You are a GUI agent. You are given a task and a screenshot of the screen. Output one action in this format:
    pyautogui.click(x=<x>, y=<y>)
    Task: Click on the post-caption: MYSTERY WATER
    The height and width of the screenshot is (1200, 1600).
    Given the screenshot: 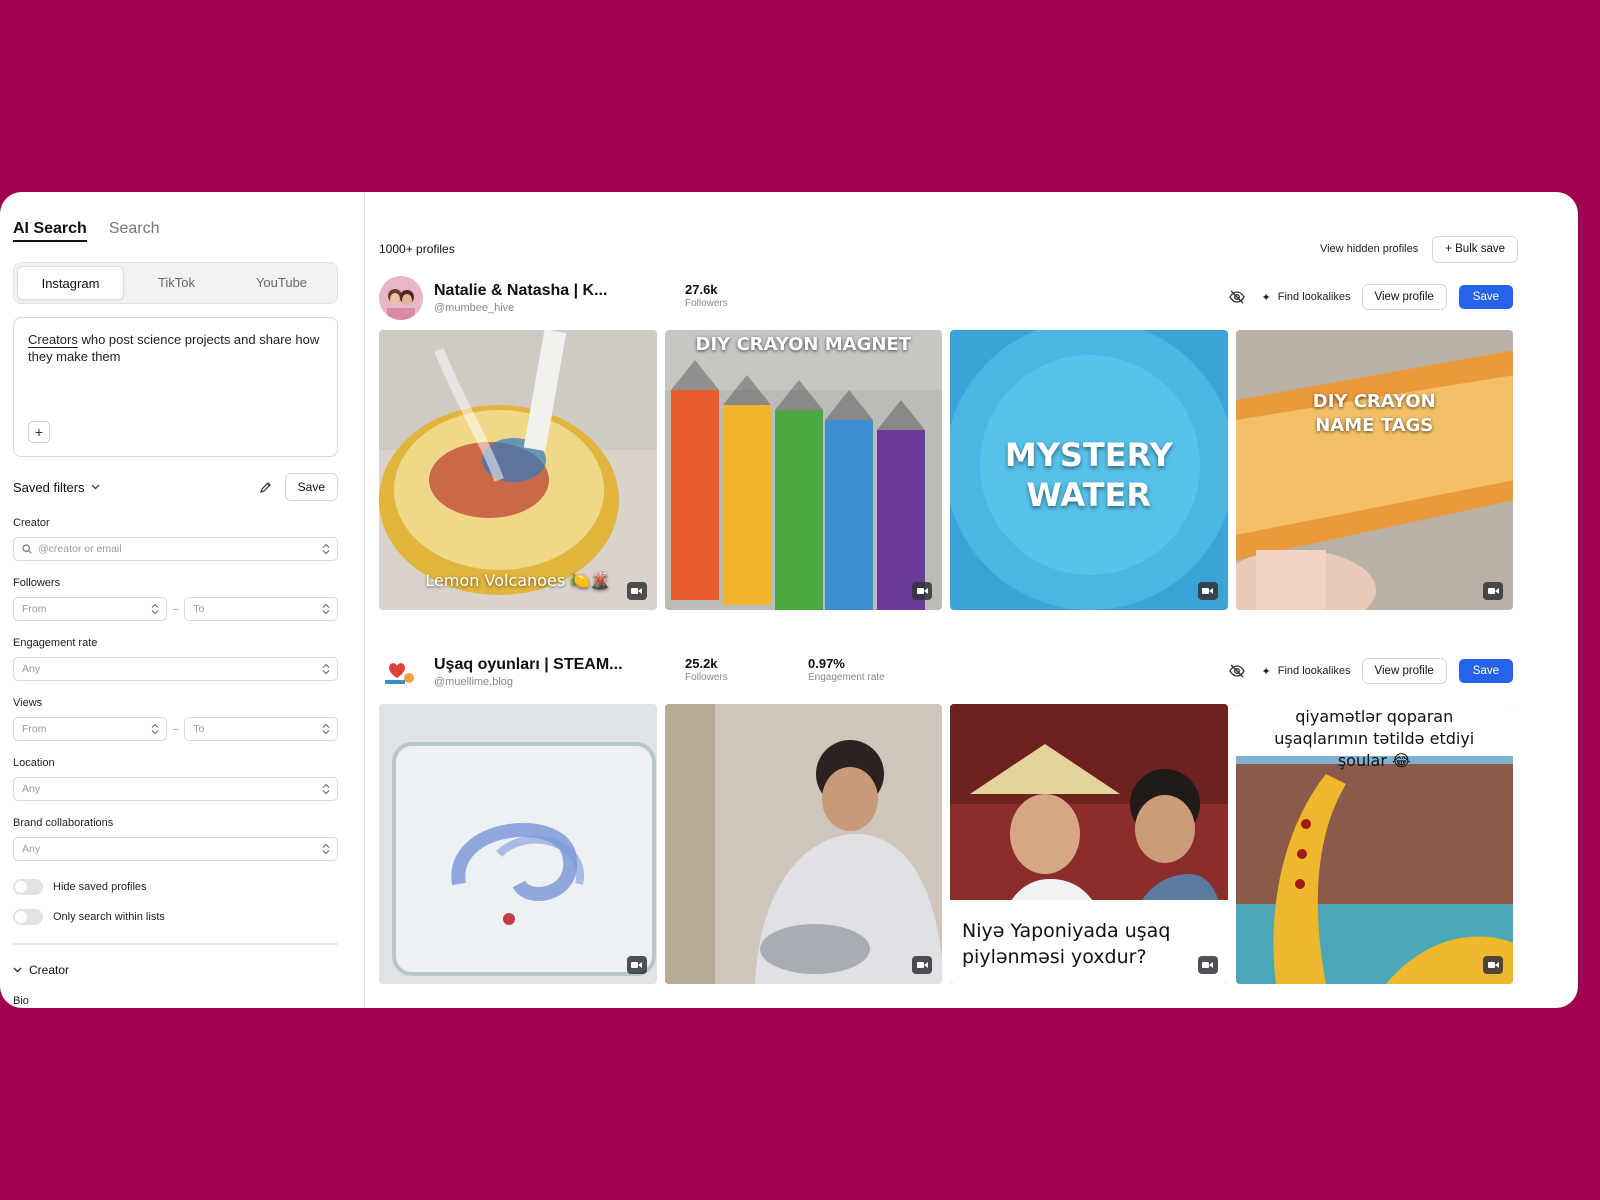 What is the action you would take?
    pyautogui.click(x=1088, y=475)
    